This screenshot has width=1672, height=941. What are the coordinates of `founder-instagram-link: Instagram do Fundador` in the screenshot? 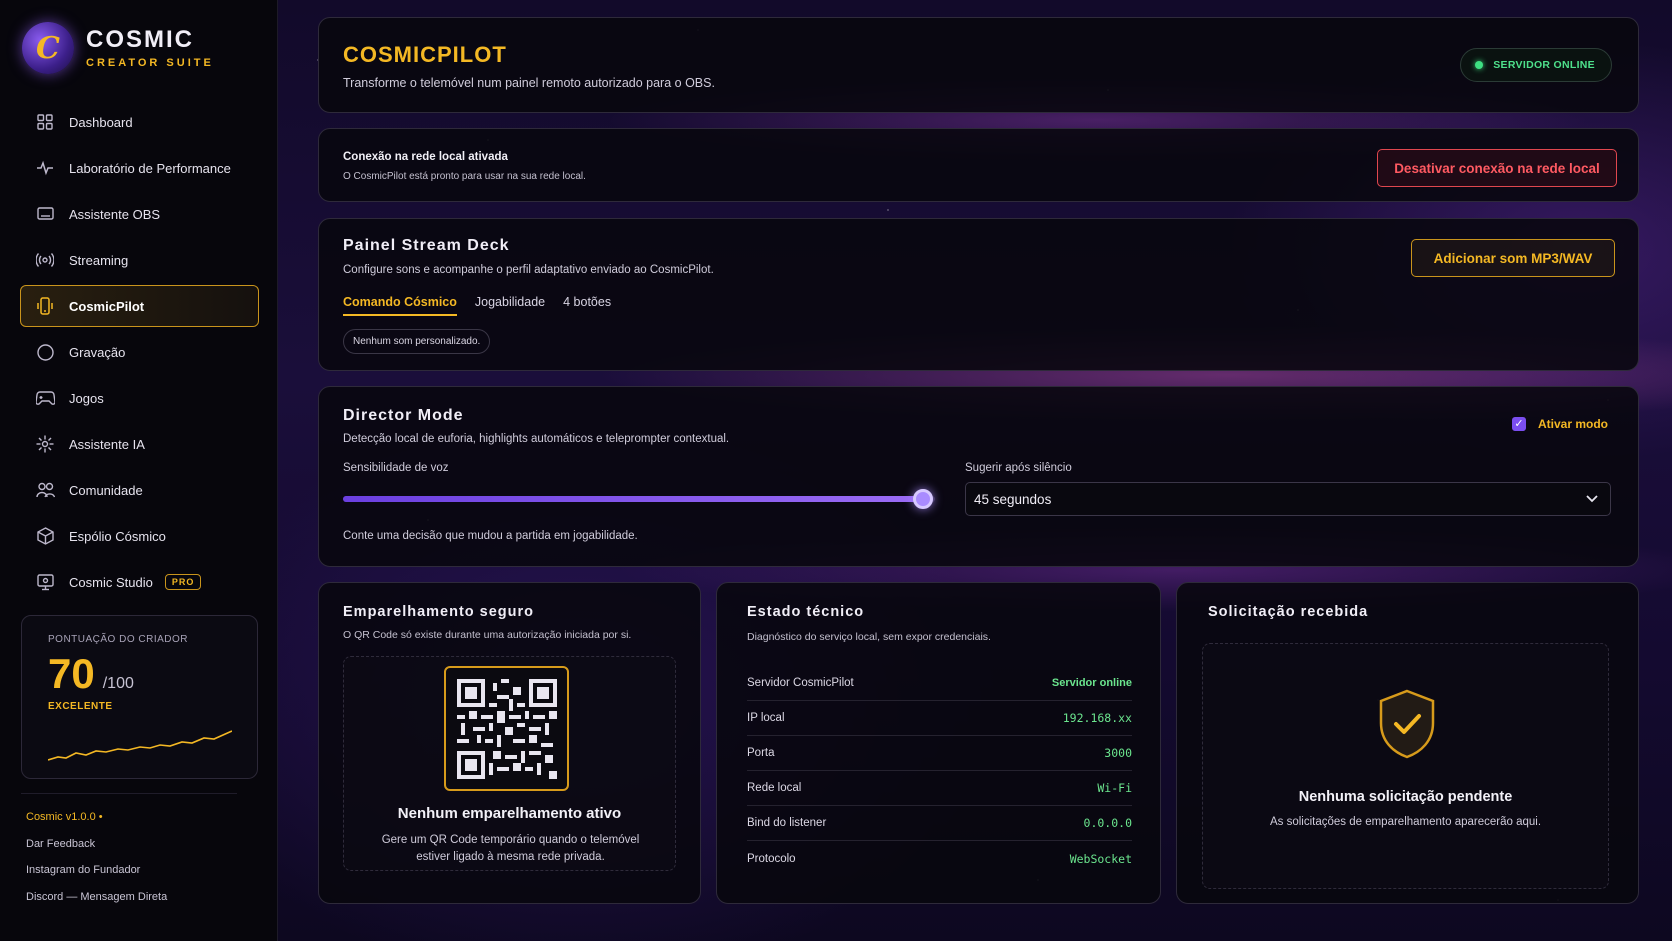 It's located at (96, 876).